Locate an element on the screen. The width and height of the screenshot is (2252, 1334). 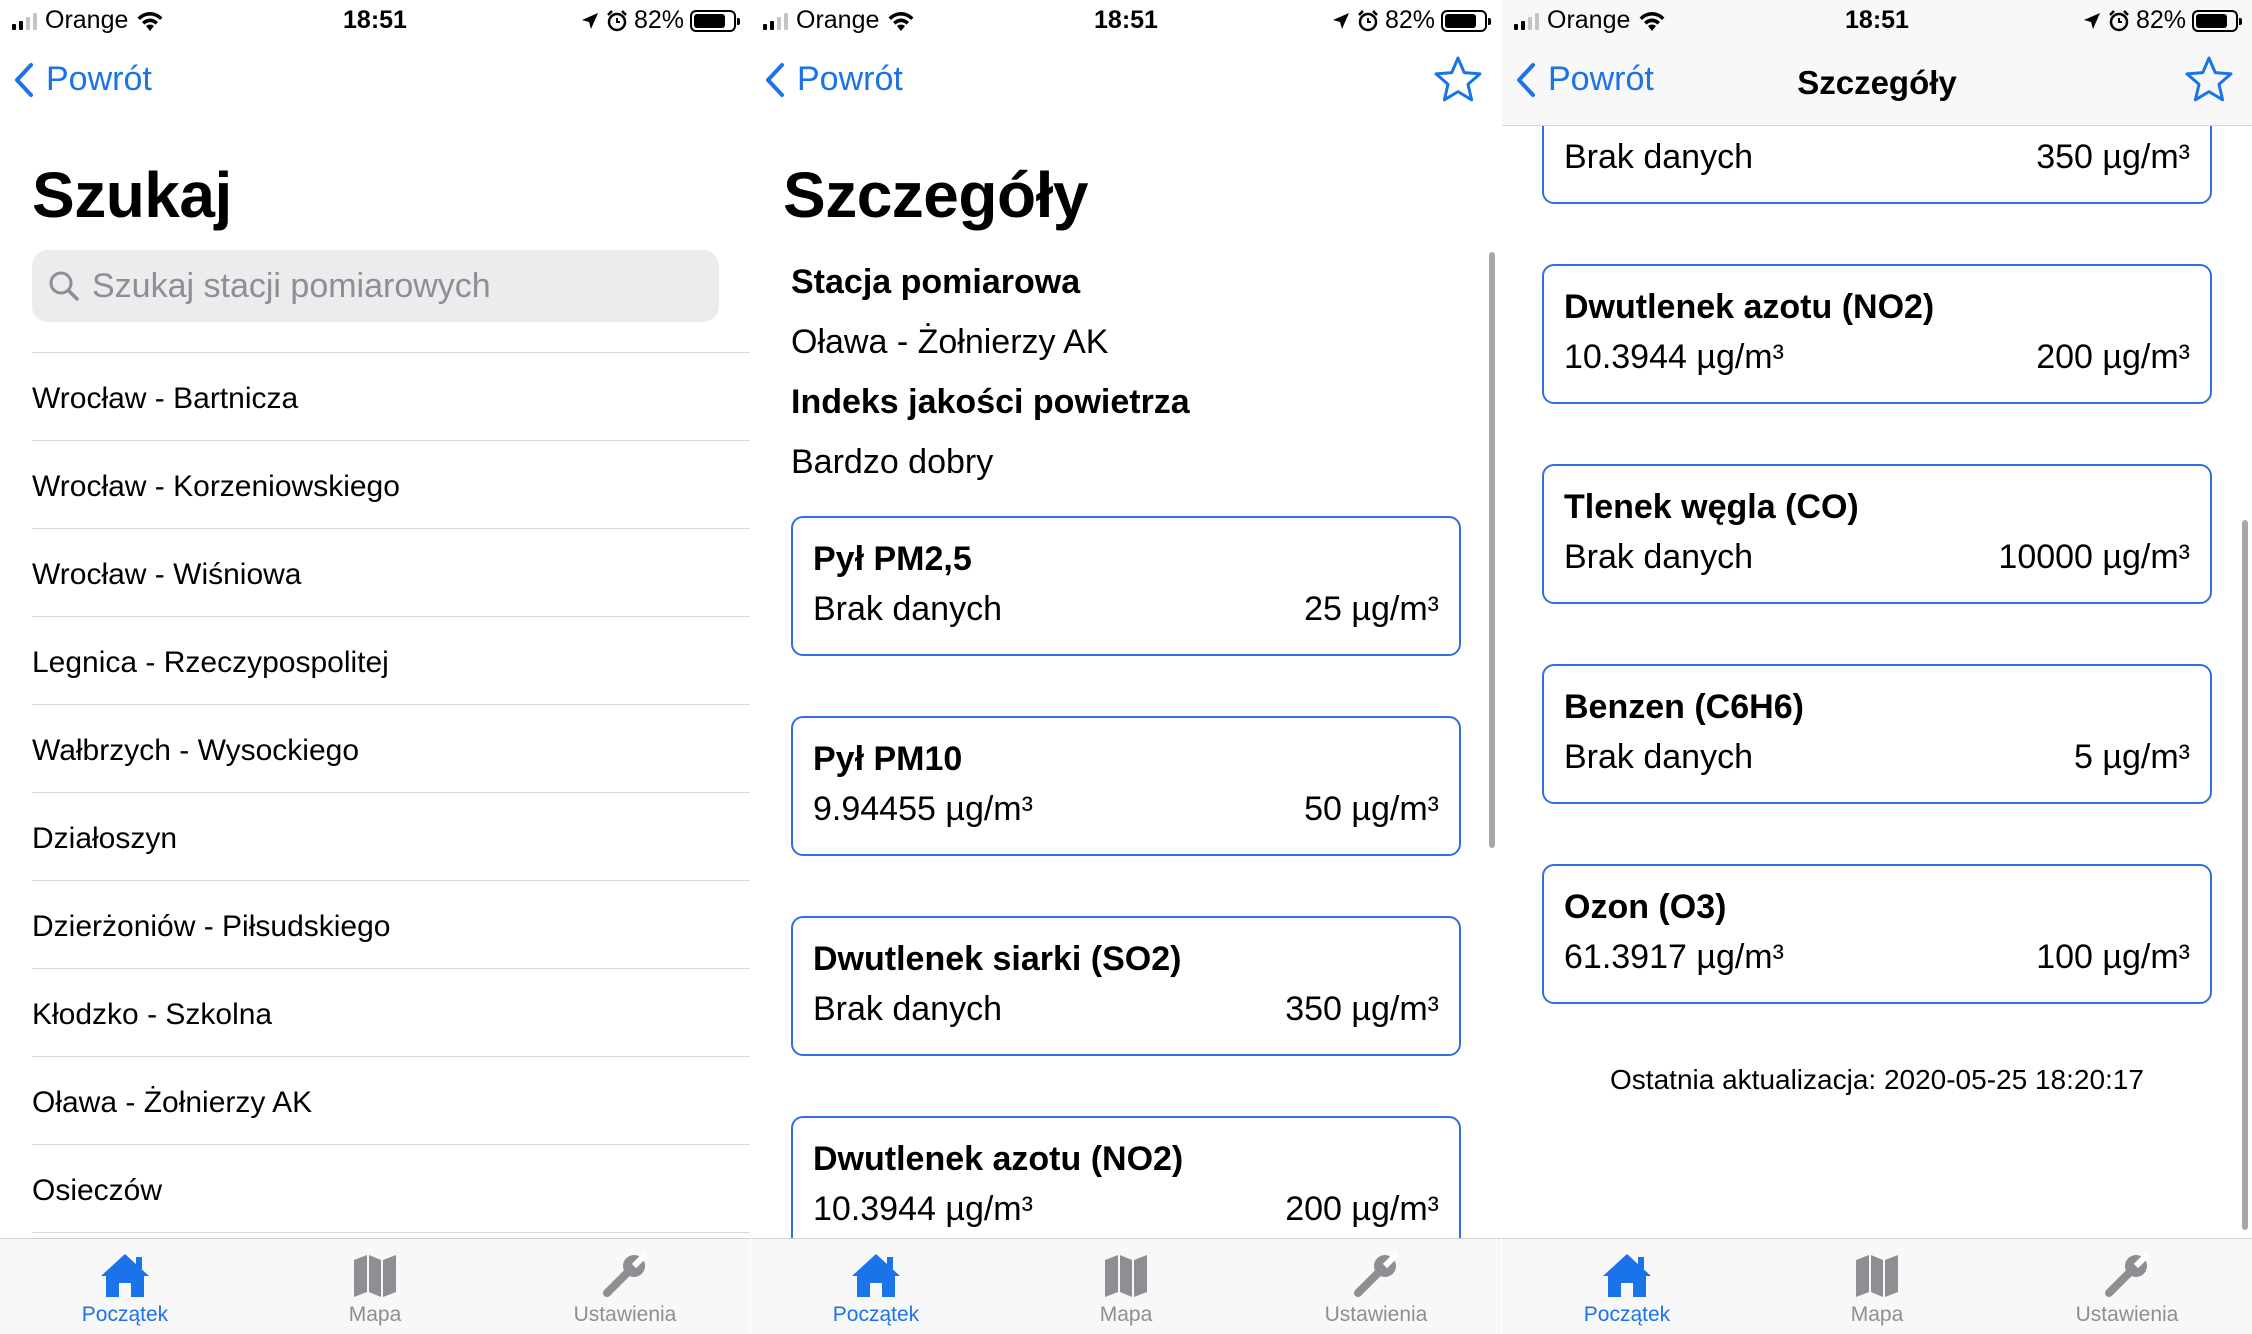
station-name: Wrocław - Korzeniowskiego is located at coordinates (216, 486).